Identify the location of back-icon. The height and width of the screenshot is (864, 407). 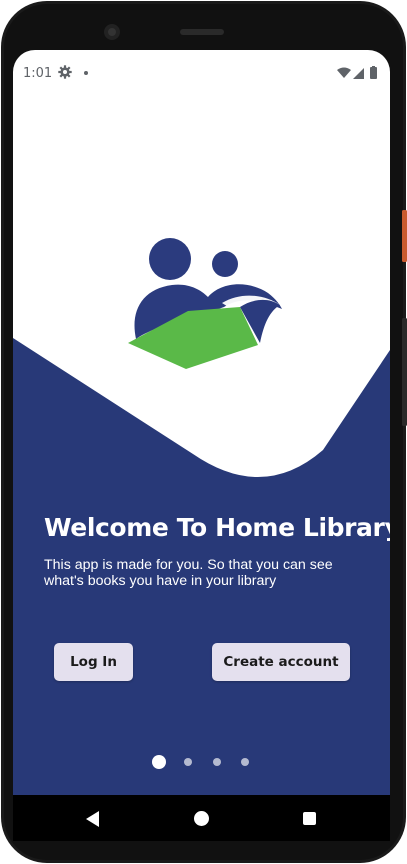
(93, 819).